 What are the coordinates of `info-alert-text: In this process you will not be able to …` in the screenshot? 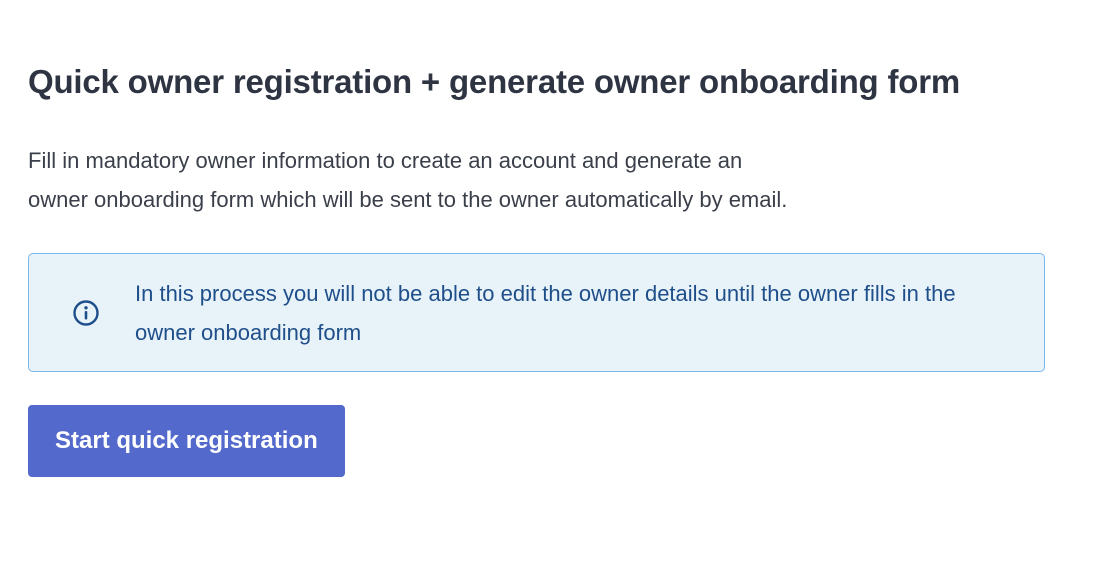 It's located at (545, 312).